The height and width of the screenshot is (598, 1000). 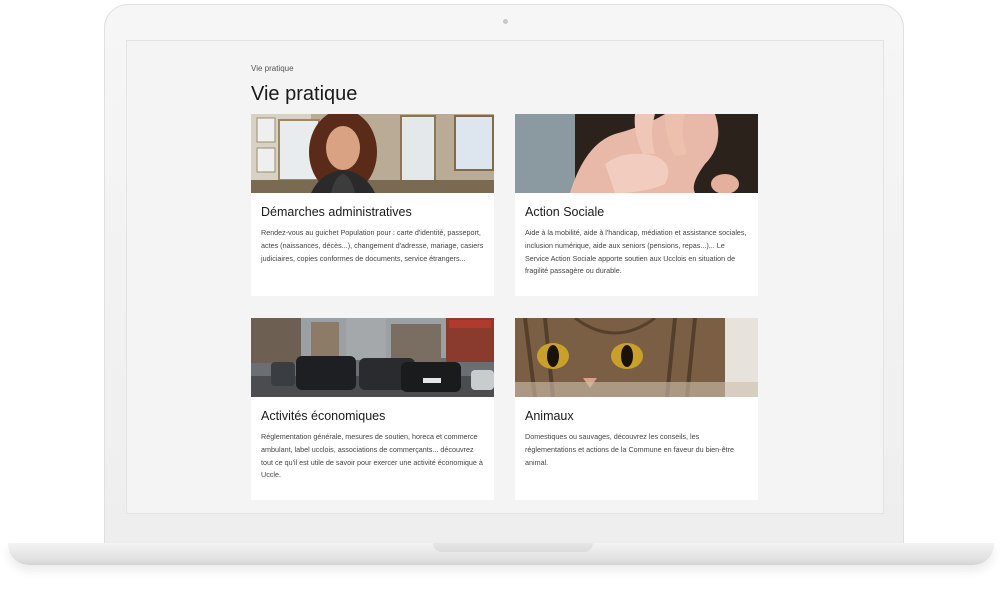 What do you see at coordinates (501, 554) in the screenshot?
I see `laptop-base` at bounding box center [501, 554].